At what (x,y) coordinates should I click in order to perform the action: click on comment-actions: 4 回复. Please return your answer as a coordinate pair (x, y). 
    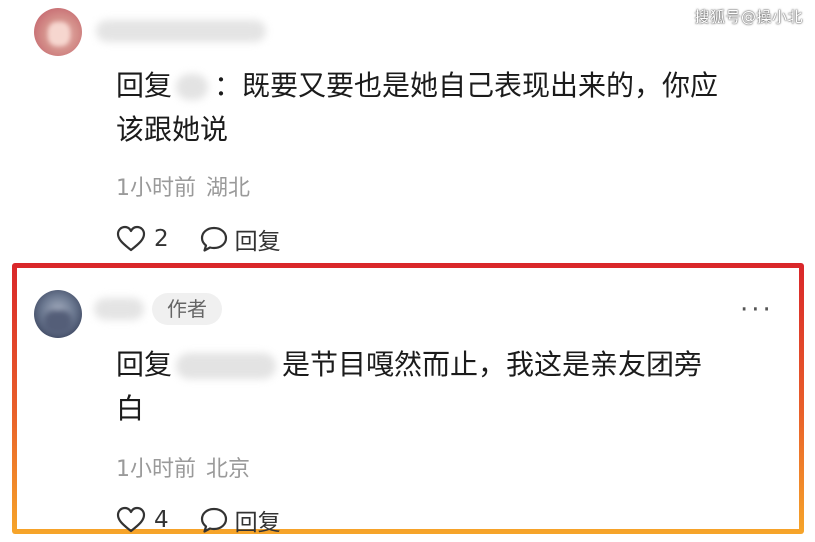
    Looking at the image, I should click on (198, 520).